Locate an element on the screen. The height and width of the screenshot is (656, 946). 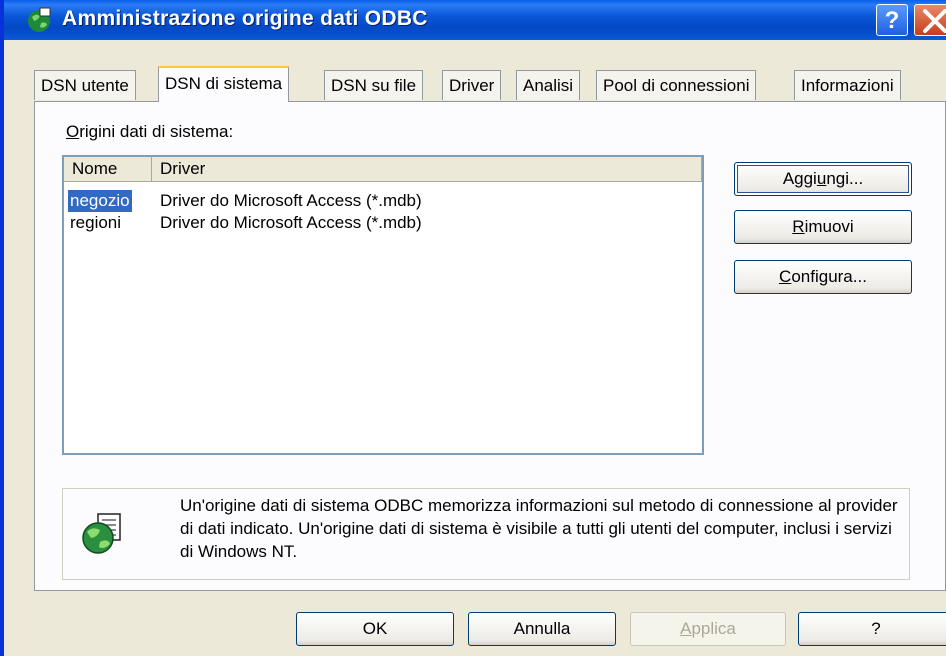
title-help-button: ? is located at coordinates (892, 20).